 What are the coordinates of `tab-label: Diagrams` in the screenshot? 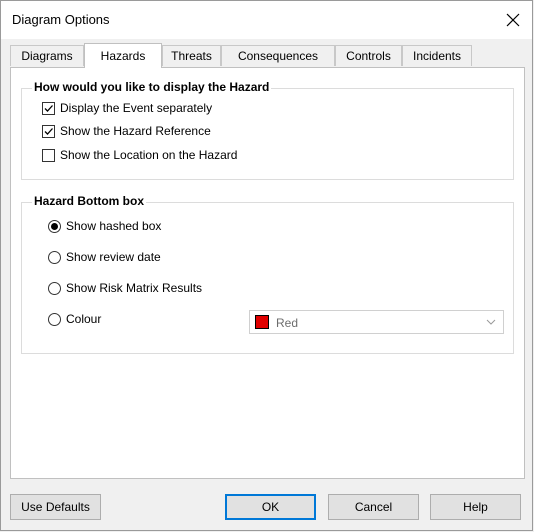 It's located at (47, 56).